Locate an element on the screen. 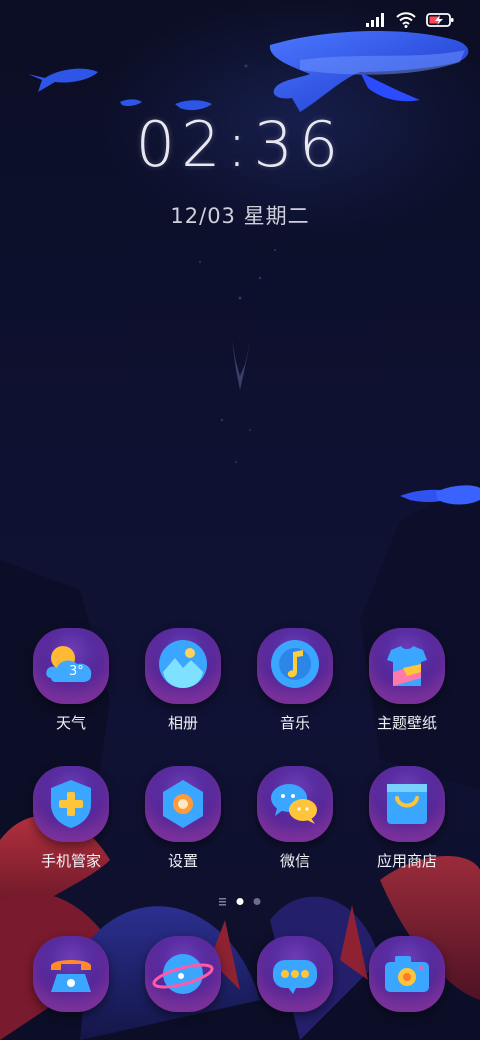 This screenshot has width=480, height=1040. security-shield-icon is located at coordinates (71, 804).